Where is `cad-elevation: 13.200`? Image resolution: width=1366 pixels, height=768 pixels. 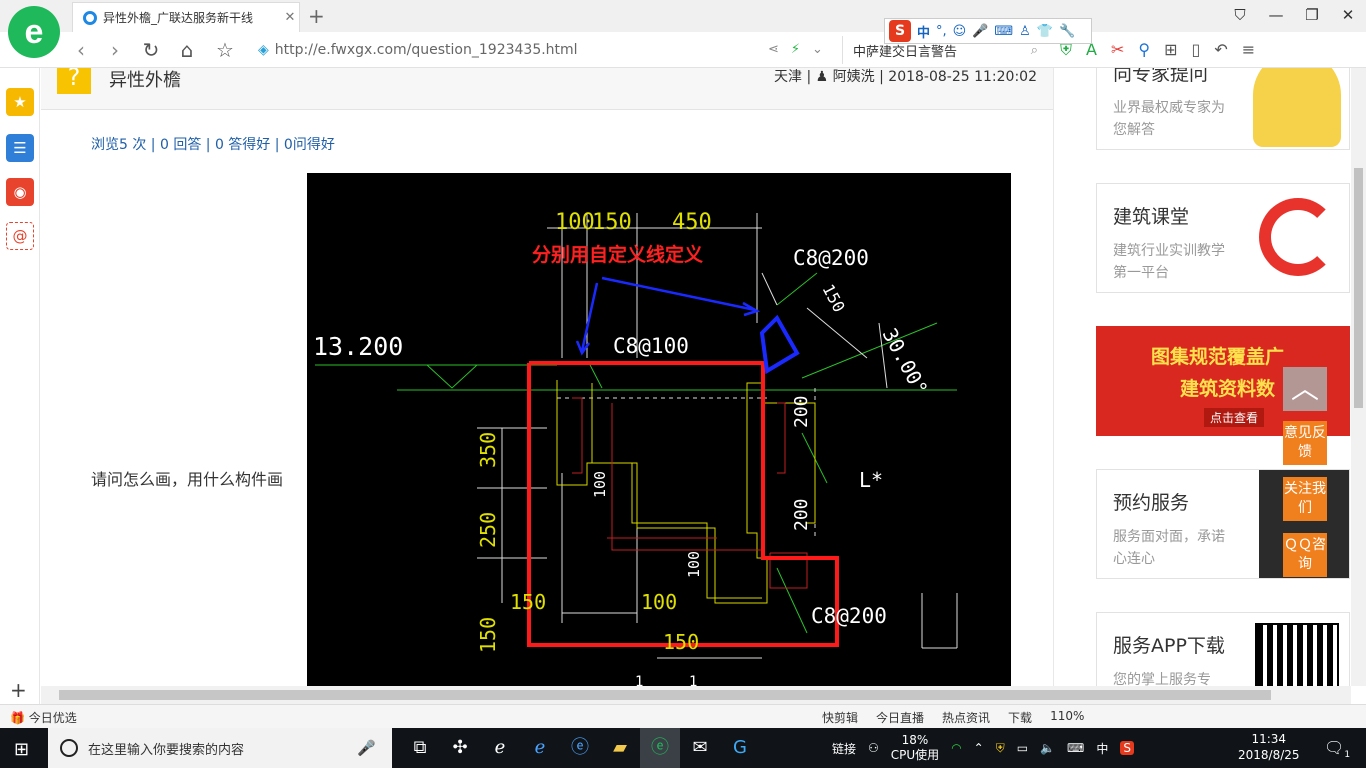
cad-elevation: 13.200 is located at coordinates (358, 346).